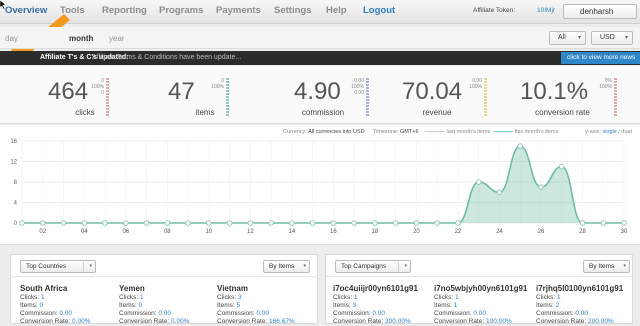 Image resolution: width=640 pixels, height=326 pixels. I want to click on items-value: 5, so click(238, 305).